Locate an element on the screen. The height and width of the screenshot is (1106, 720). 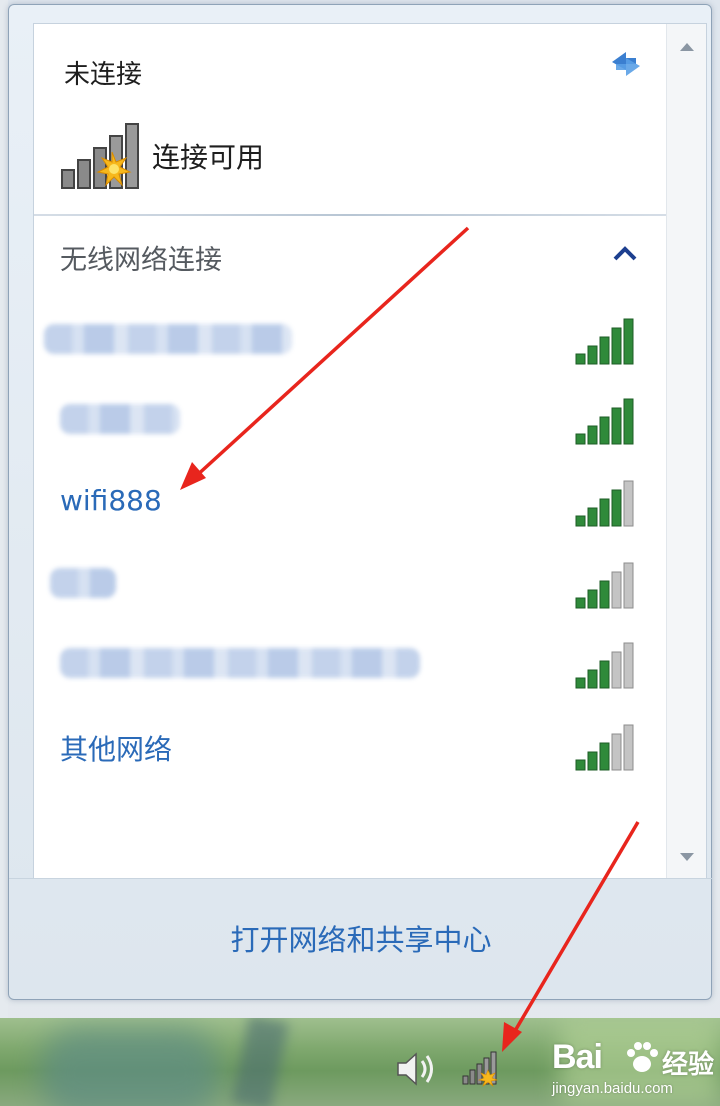
network-tray-icon is located at coordinates (480, 1068).